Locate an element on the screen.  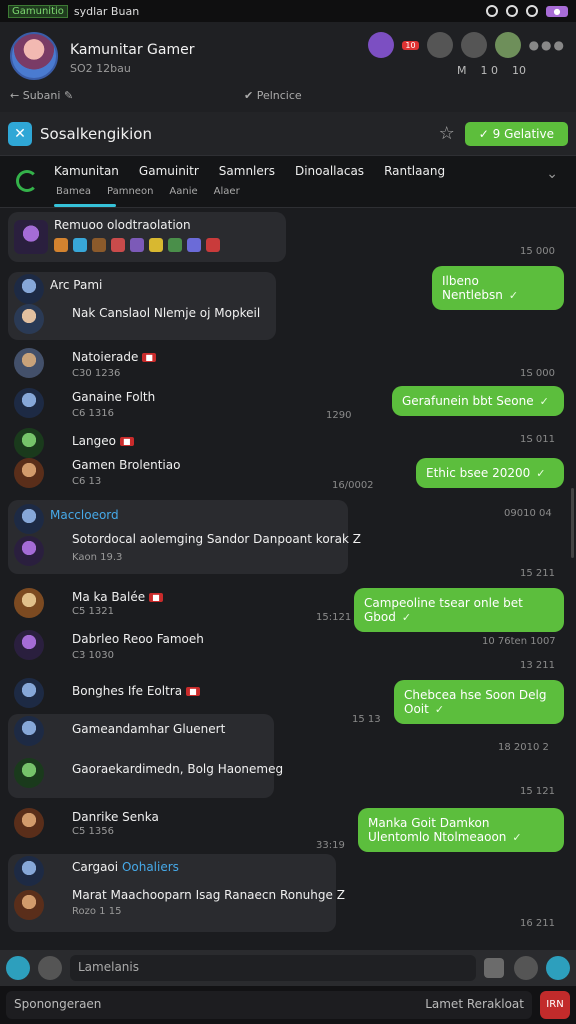
star-icon: ☆ is located at coordinates (447, 133).